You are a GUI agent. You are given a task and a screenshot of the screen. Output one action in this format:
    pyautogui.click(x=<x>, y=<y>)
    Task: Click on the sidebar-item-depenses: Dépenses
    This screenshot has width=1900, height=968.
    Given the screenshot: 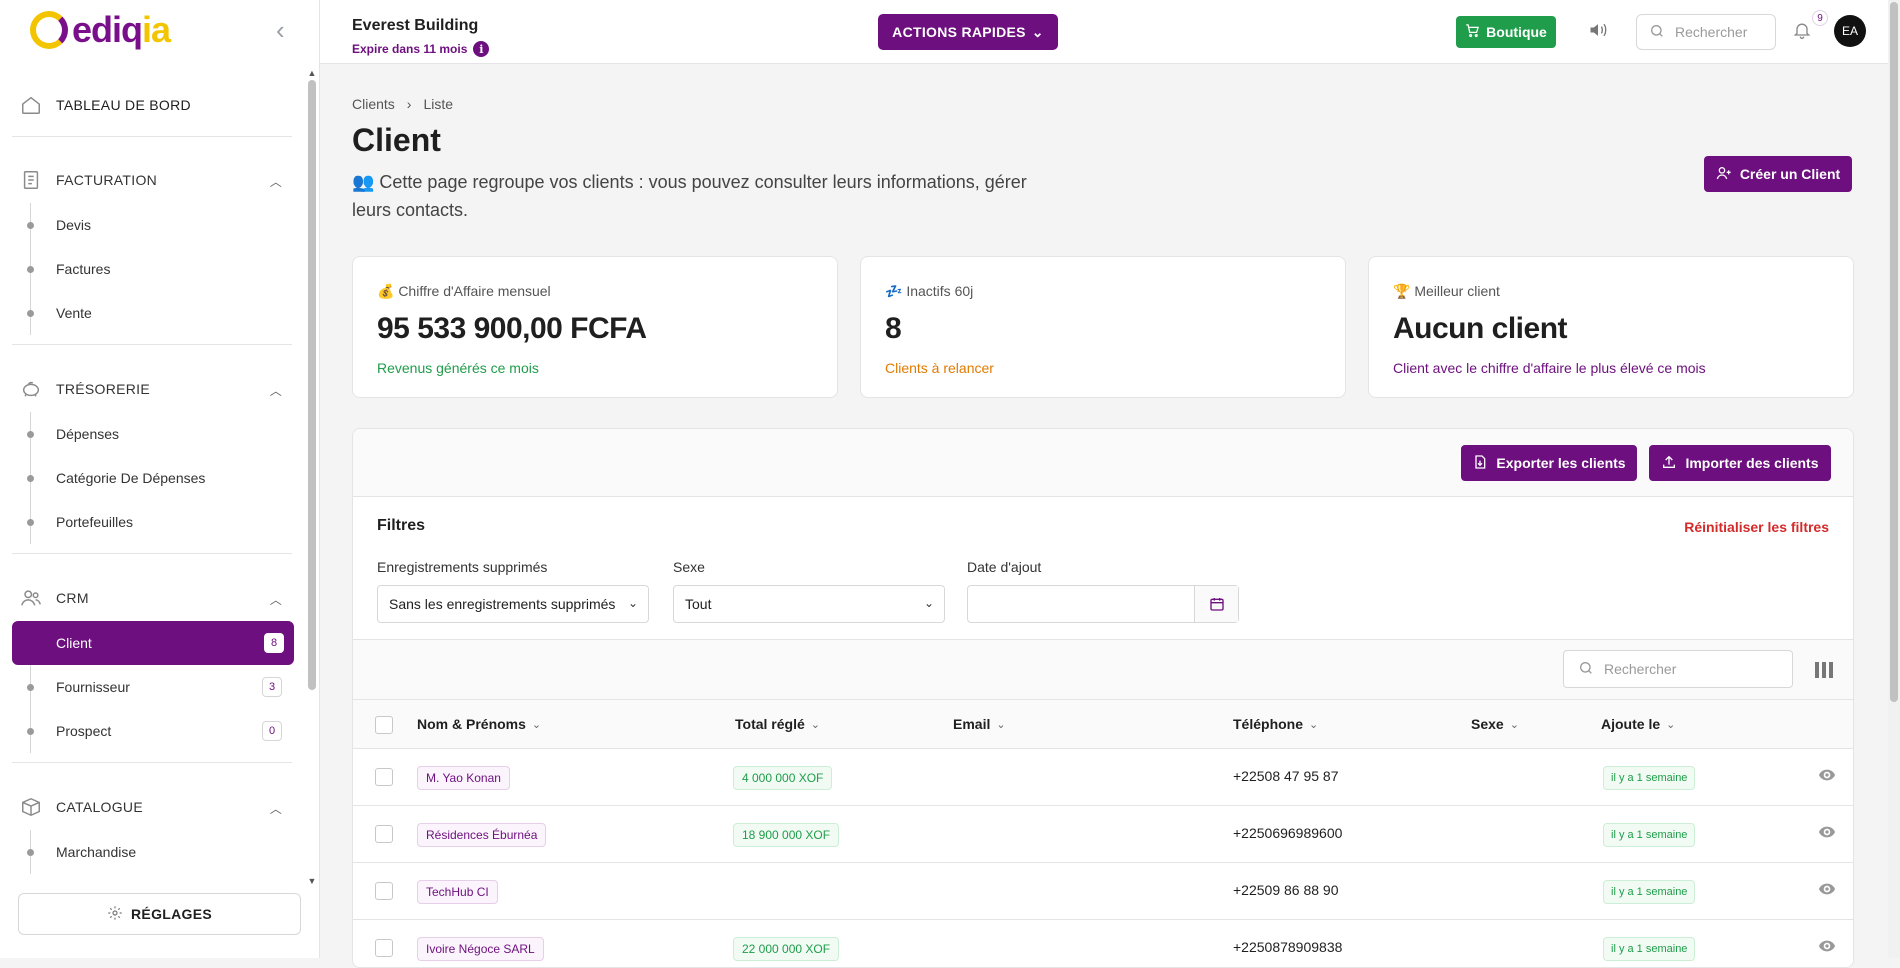 What is the action you would take?
    pyautogui.click(x=156, y=434)
    